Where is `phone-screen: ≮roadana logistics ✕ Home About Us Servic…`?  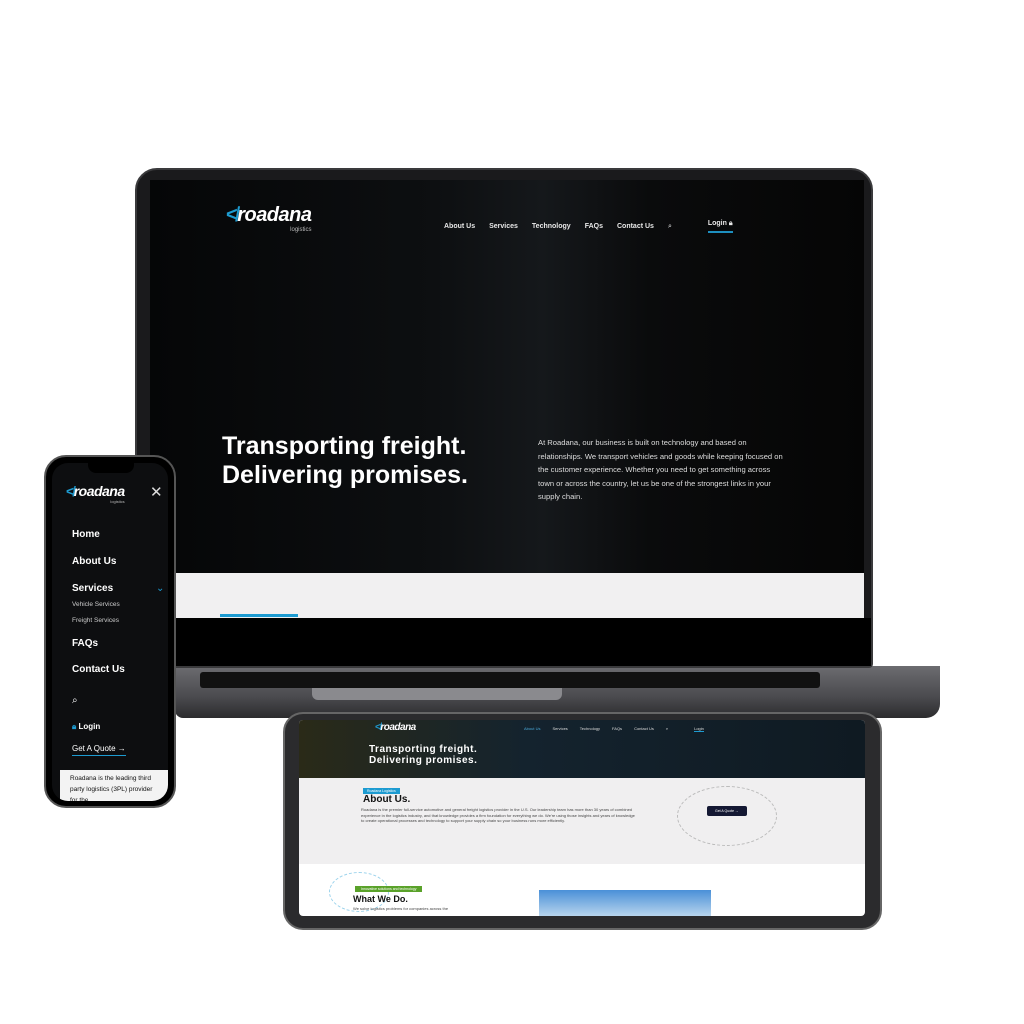
phone-screen: ≮roadana logistics ✕ Home About Us Servic… is located at coordinates (110, 632).